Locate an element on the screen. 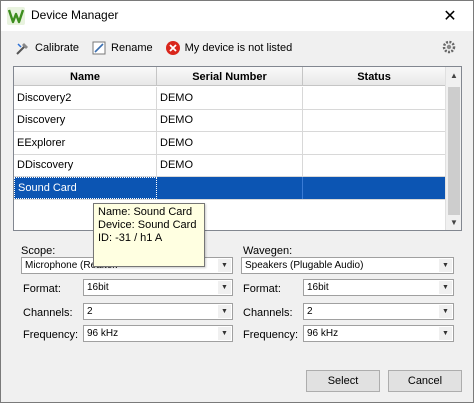  close-button: ✕ is located at coordinates (450, 16).